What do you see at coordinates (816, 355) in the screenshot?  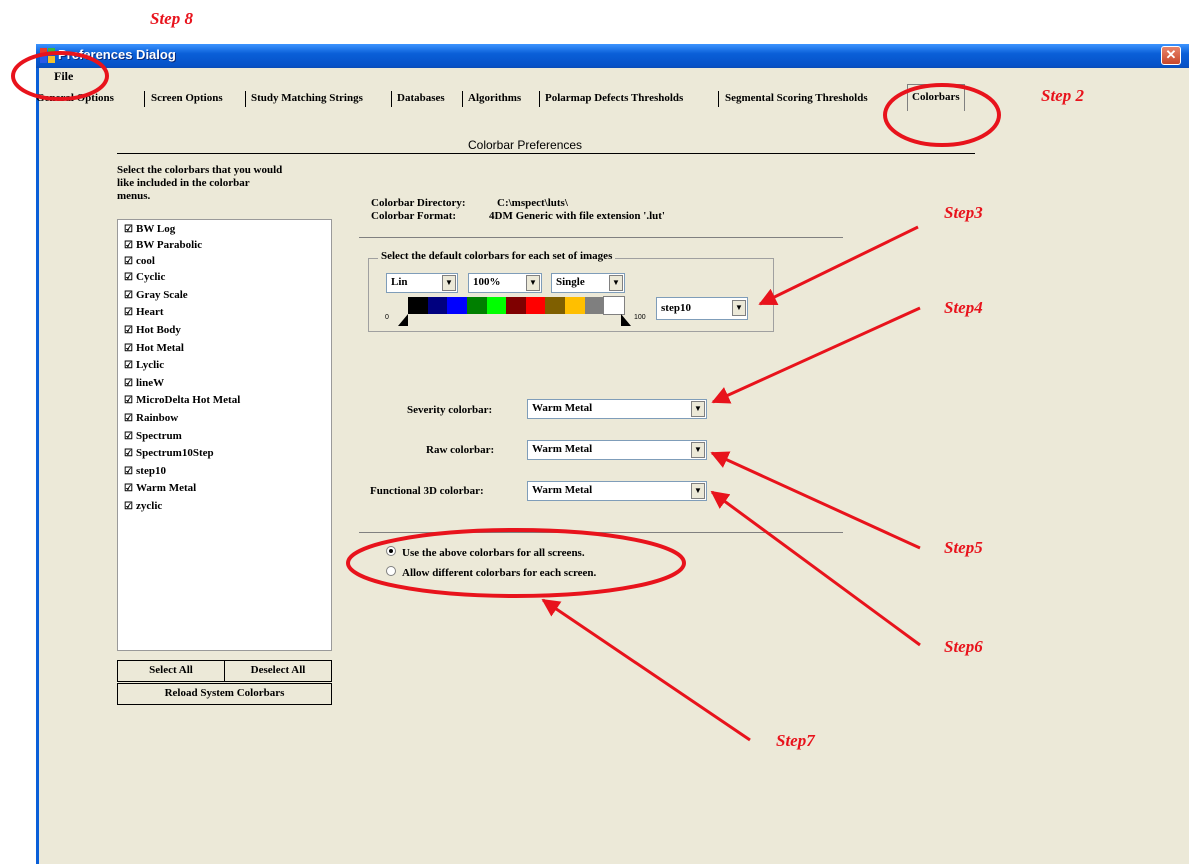 I see `step4-arrow` at bounding box center [816, 355].